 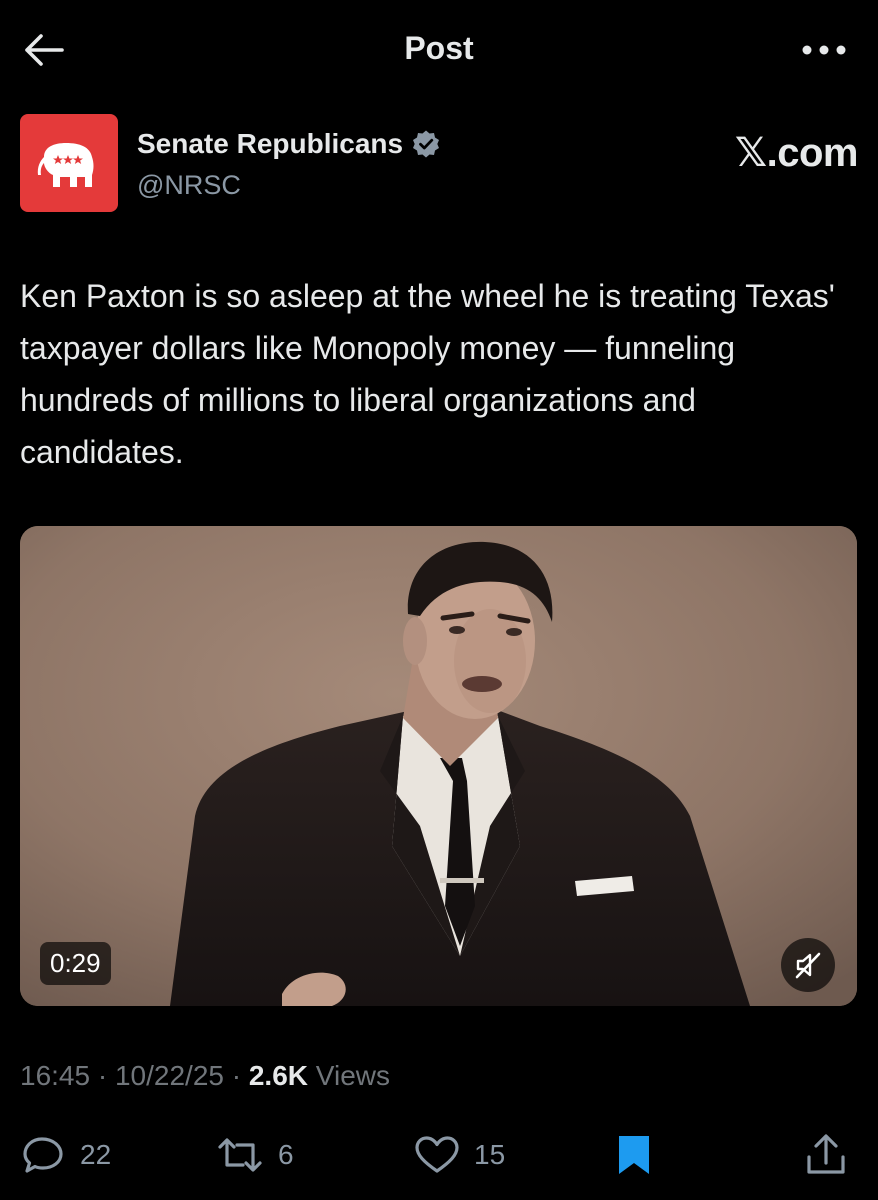 I want to click on author-name-row: Senate Republicans, so click(x=289, y=144).